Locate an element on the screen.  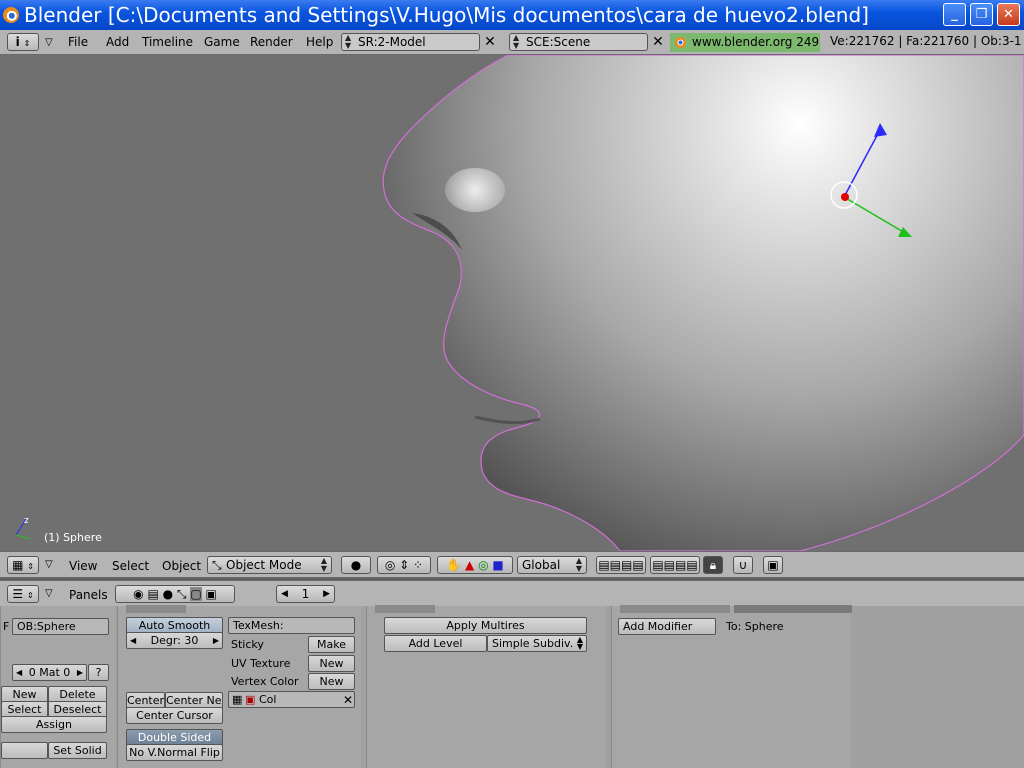
rotate-icon: ◎ is located at coordinates (483, 565).